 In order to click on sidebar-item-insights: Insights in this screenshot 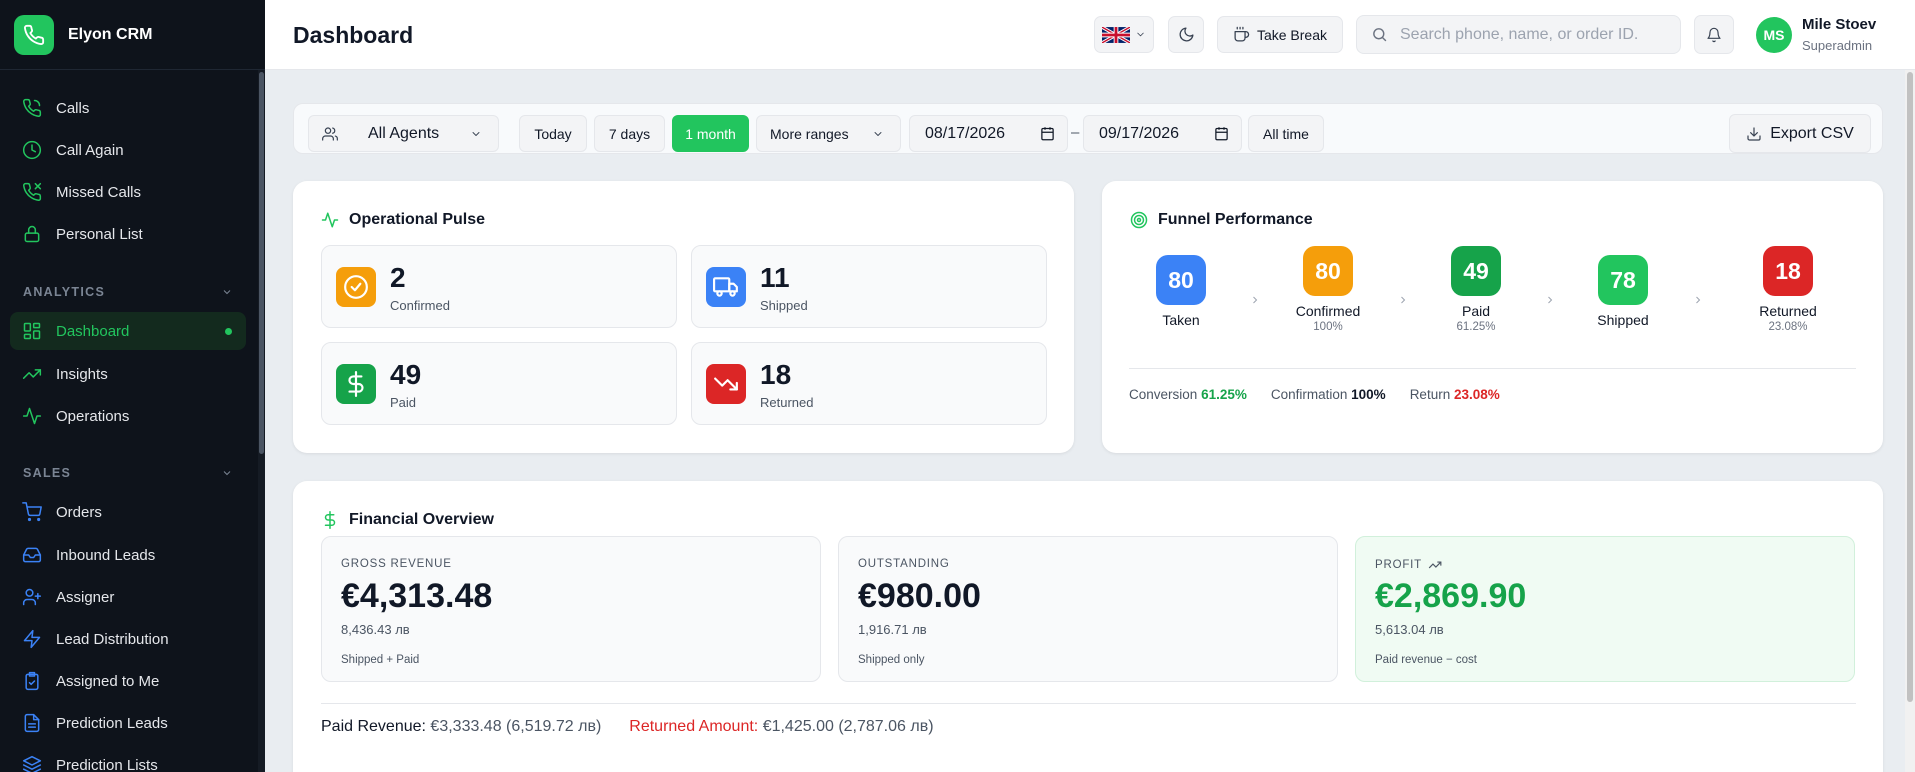, I will do `click(128, 374)`.